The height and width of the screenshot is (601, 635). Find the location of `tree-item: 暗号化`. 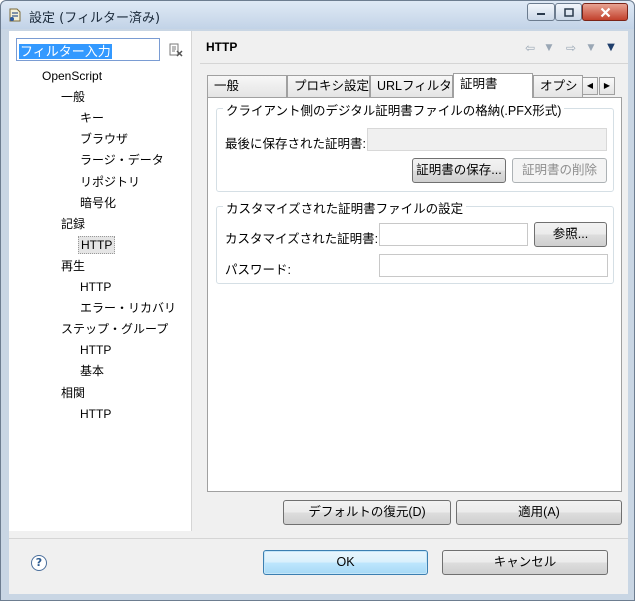

tree-item: 暗号化 is located at coordinates (98, 203).